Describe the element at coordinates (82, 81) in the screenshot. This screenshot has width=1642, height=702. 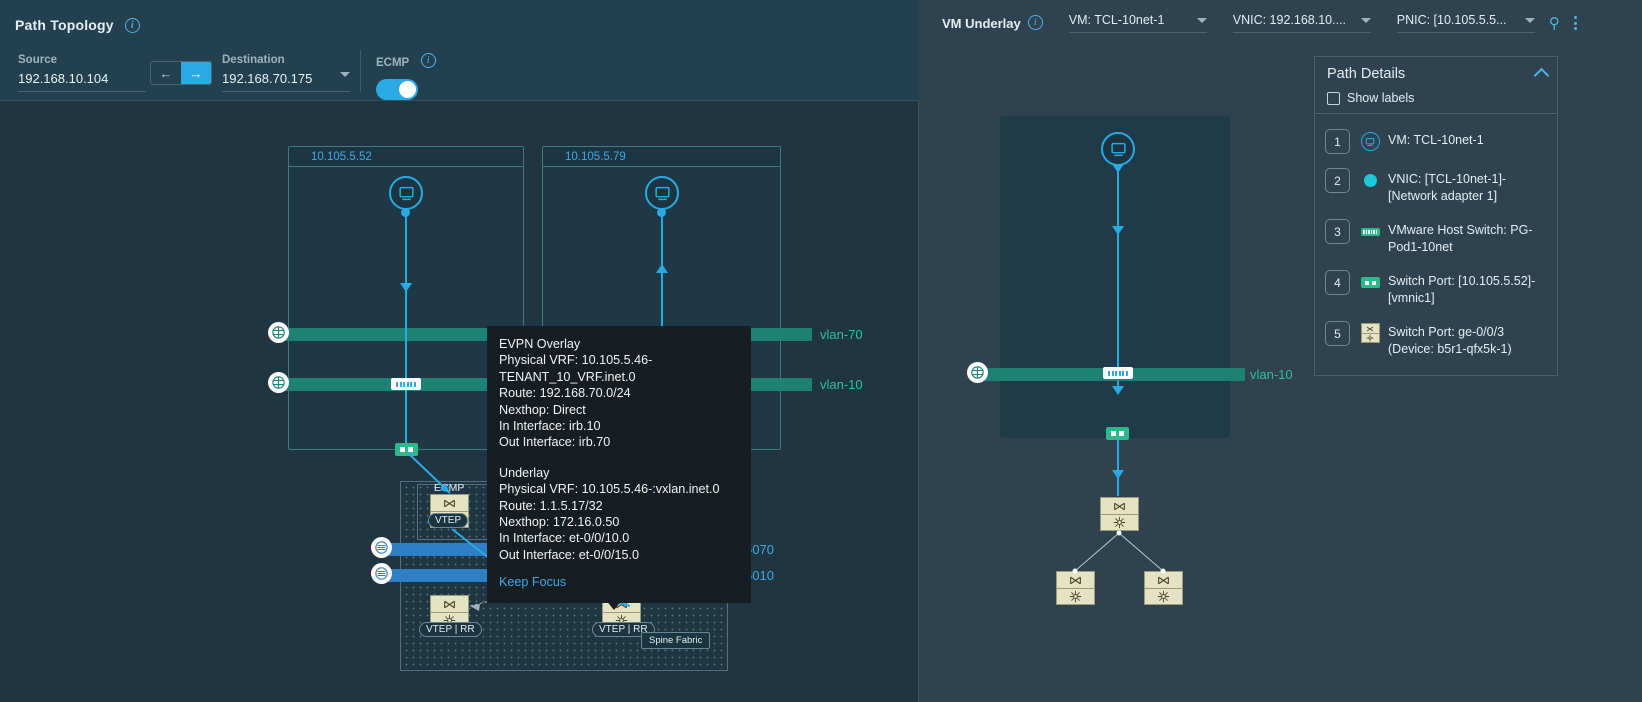
I see `source-input: 192.168.10.104` at that location.